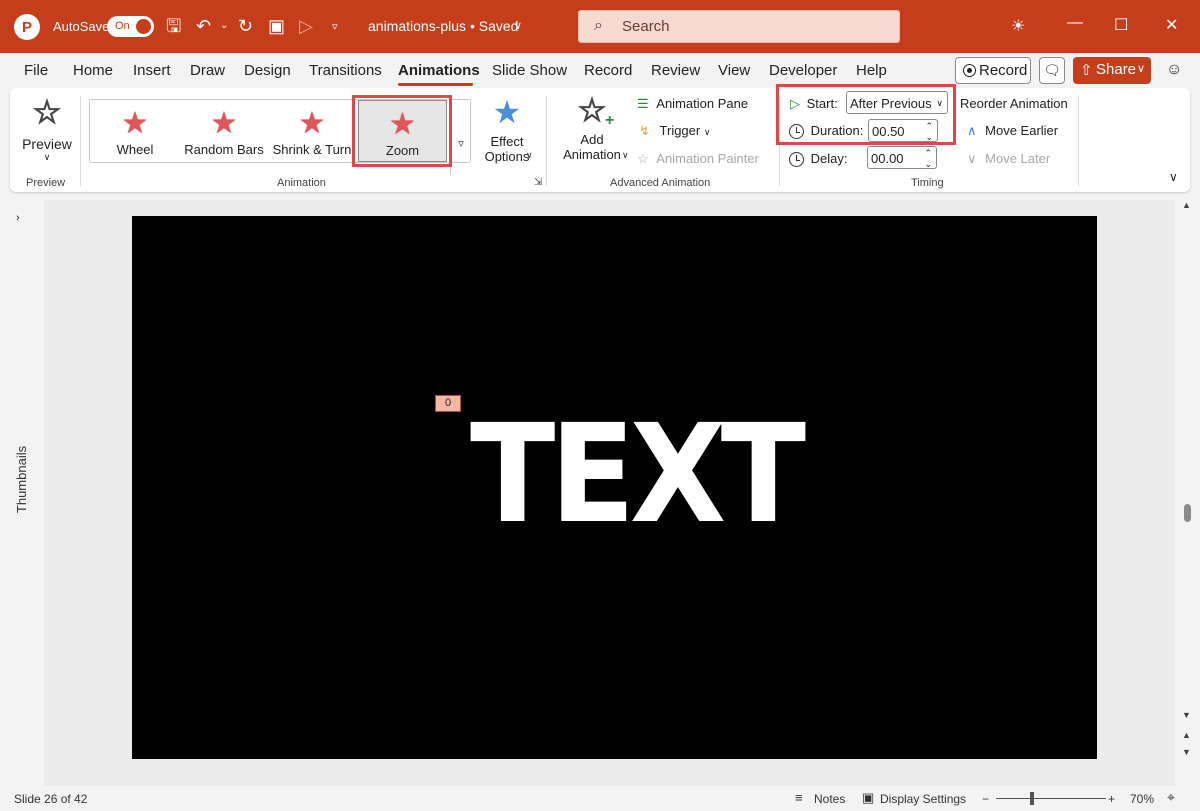 The image size is (1200, 811). Describe the element at coordinates (1111, 799) in the screenshot. I see `zoom-in-button: +` at that location.